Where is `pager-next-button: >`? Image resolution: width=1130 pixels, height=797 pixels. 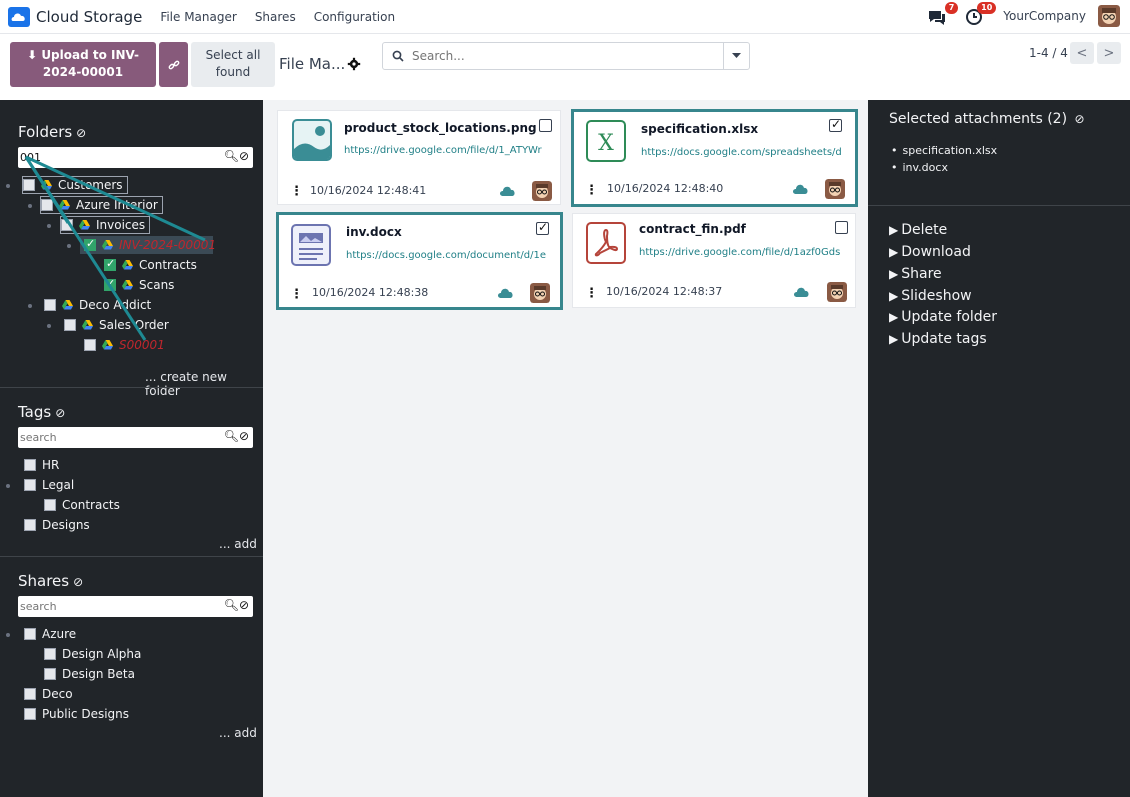
pager-next-button: > is located at coordinates (1109, 53).